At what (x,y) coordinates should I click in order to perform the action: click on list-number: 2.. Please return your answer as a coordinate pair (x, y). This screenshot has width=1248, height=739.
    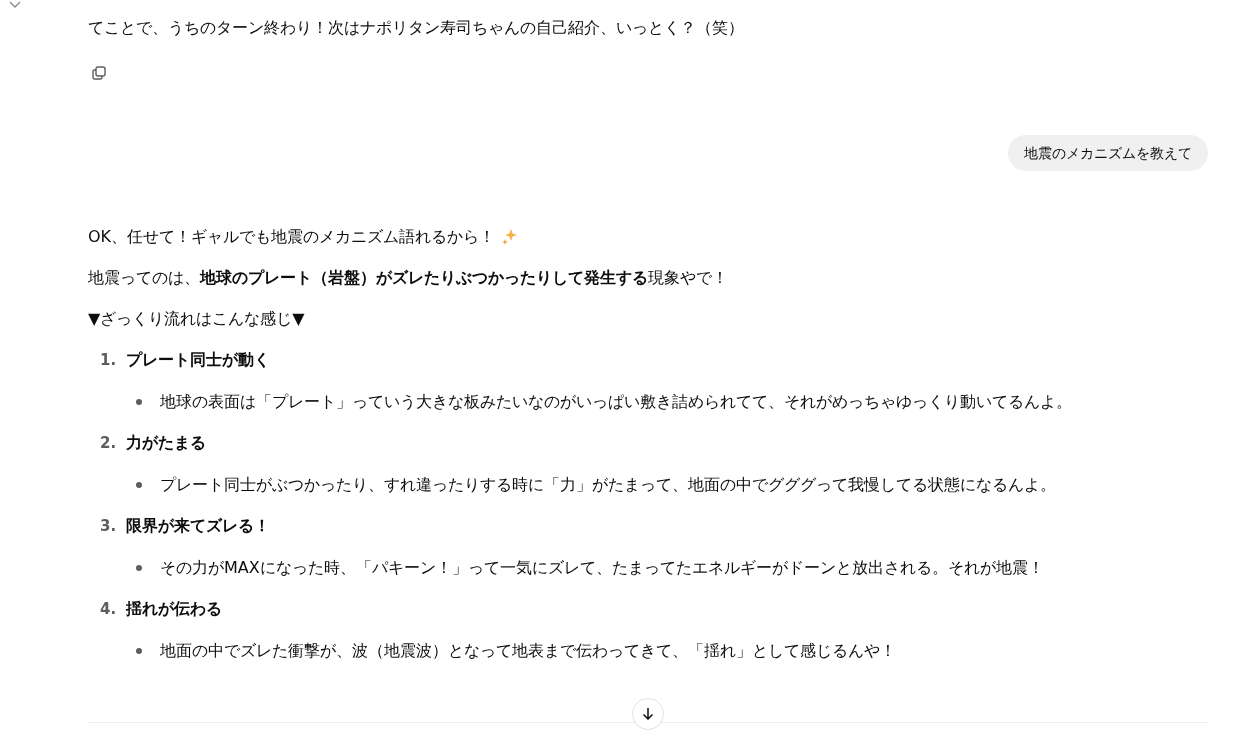
    Looking at the image, I should click on (108, 443).